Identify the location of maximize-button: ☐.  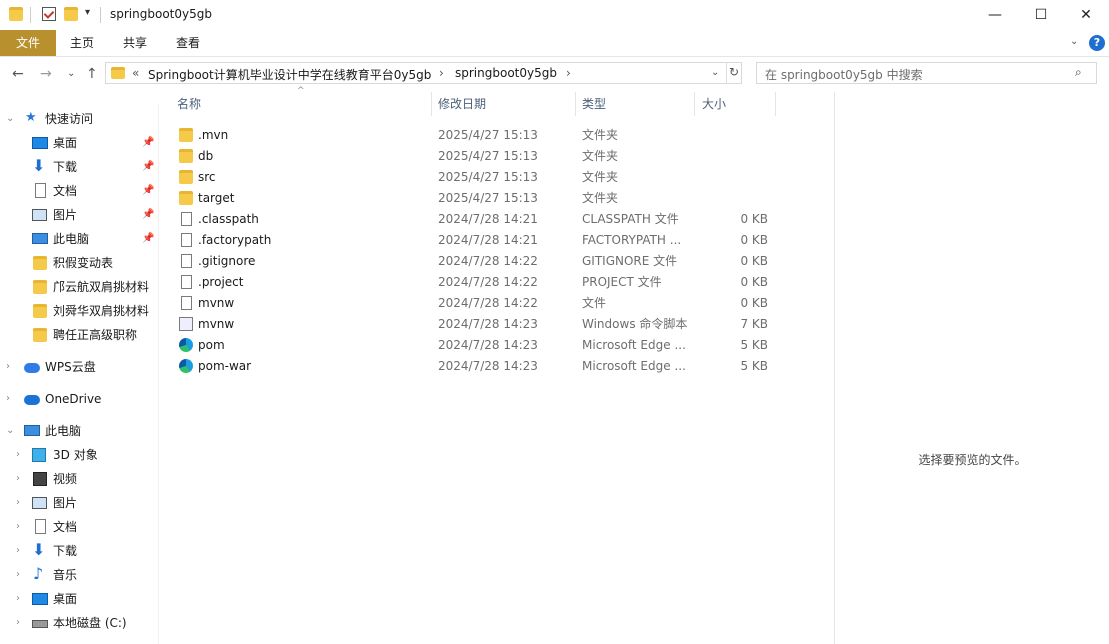
(1041, 15).